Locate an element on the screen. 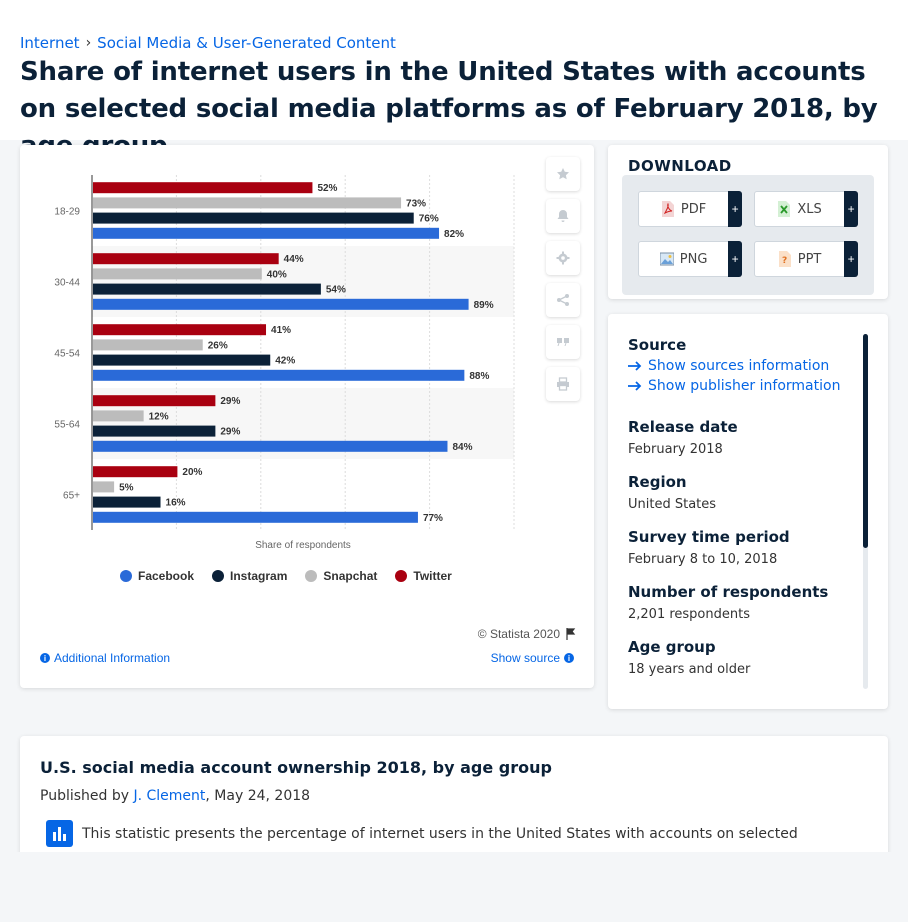  additional-info-label: Additional Information is located at coordinates (112, 658).